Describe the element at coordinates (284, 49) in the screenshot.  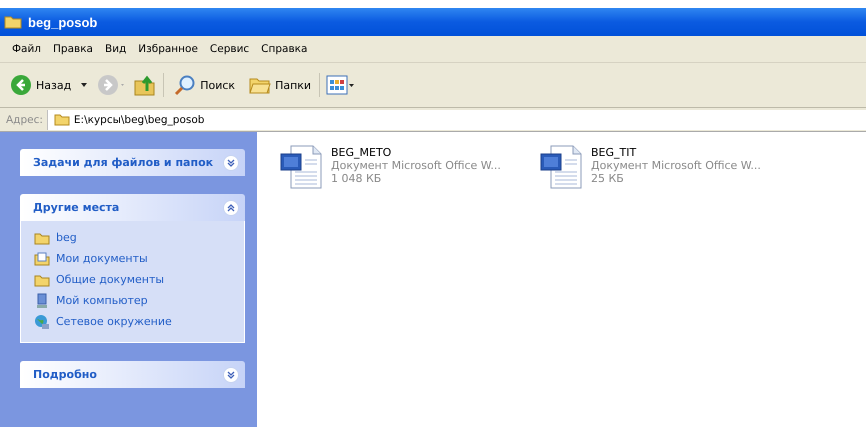
I see `menu-item: Справка` at that location.